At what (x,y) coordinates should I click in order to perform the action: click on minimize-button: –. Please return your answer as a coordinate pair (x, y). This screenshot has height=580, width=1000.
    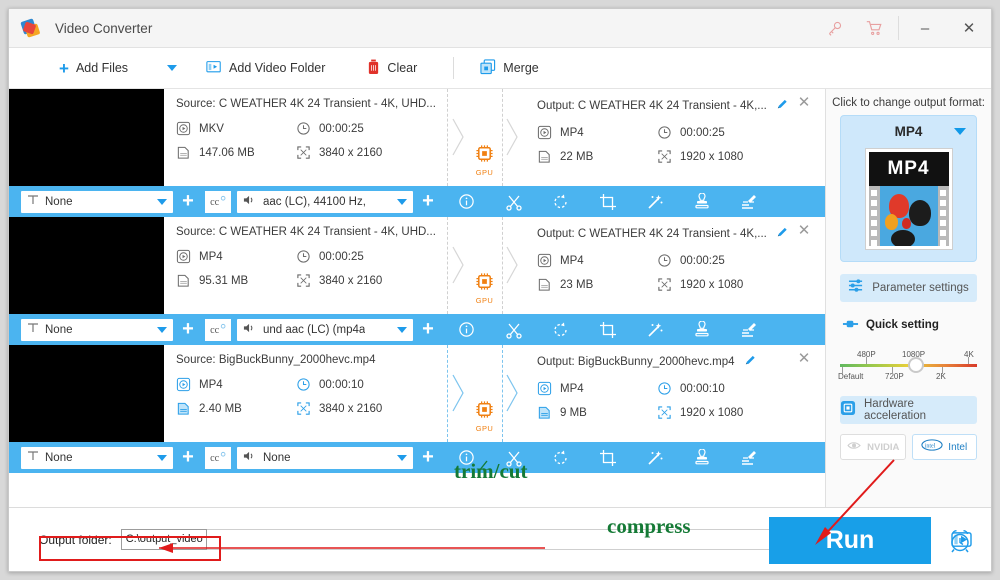
    Looking at the image, I should click on (925, 28).